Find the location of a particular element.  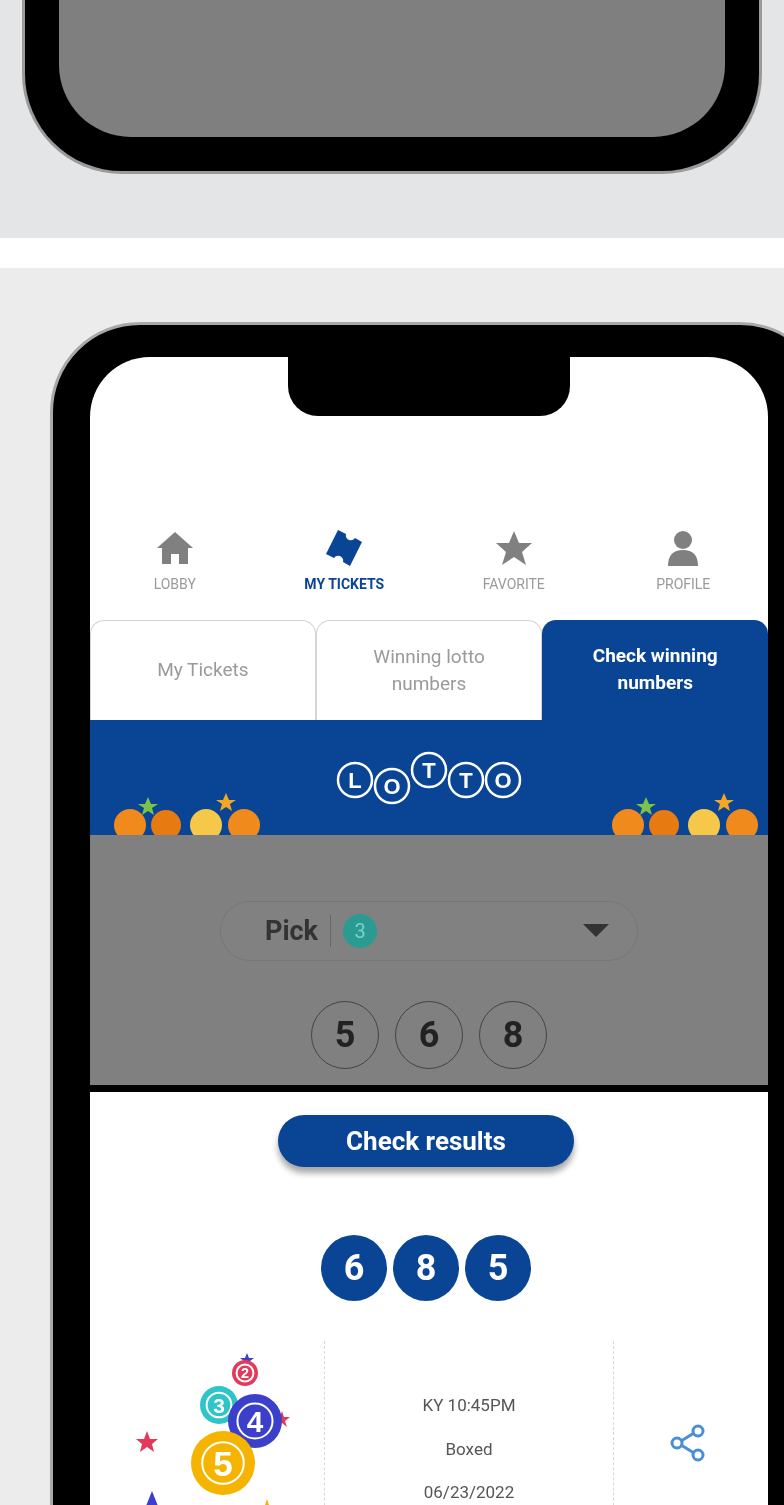

nav-tab: FAVORITE is located at coordinates (514, 570).